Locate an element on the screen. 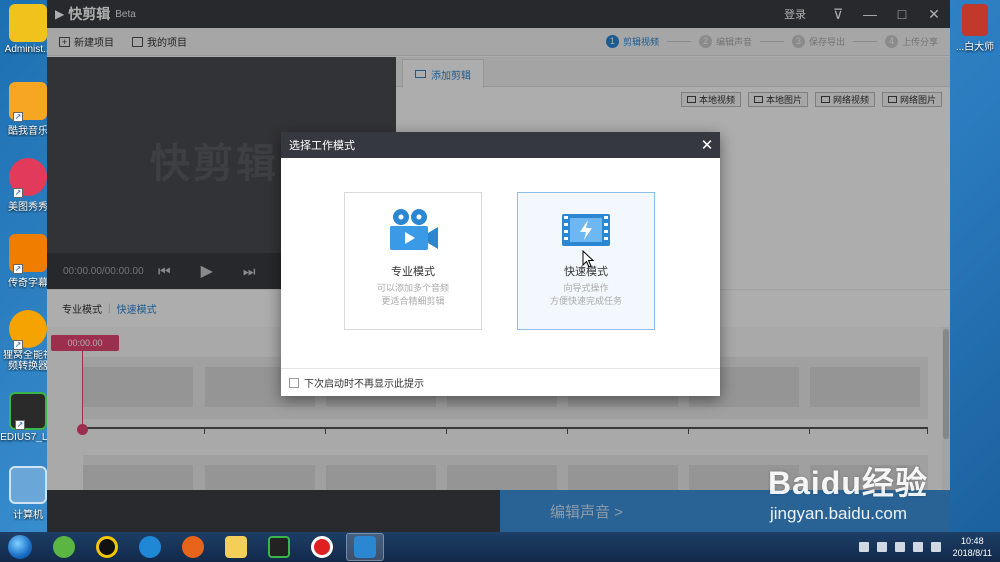  taskbar-app-kuaijianji is located at coordinates (365, 547).